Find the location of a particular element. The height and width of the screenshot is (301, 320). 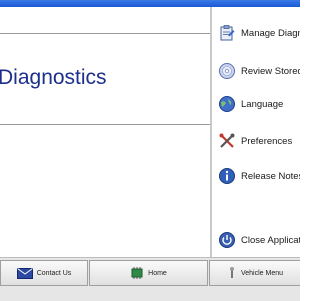

menu-item-close-application: Close Application is located at coordinates (259, 240).